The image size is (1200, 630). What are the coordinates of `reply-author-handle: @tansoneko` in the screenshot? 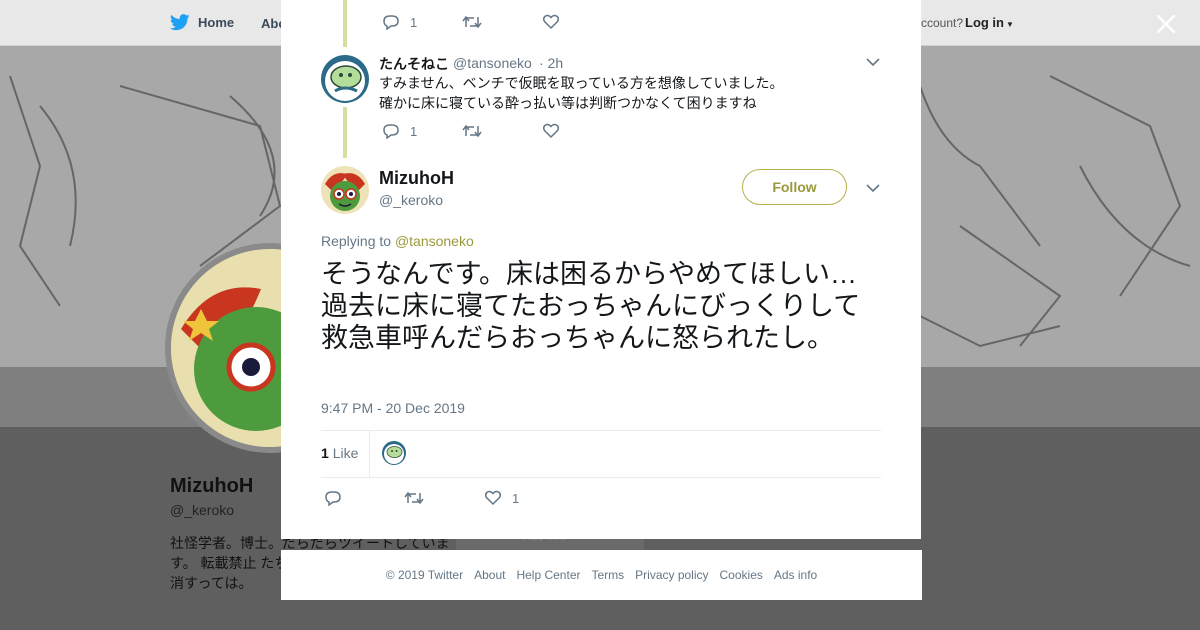 It's located at (492, 63).